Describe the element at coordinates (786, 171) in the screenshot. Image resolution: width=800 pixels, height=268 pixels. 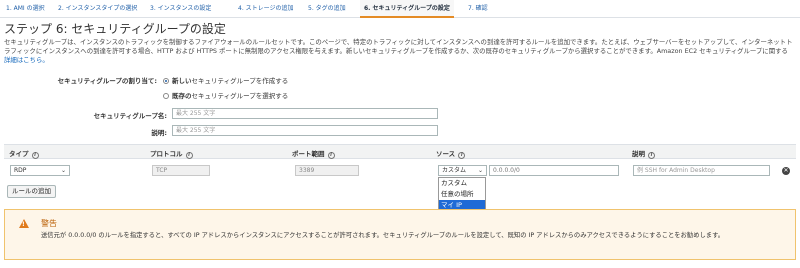
I see `remove-rule-icon: ✕` at that location.